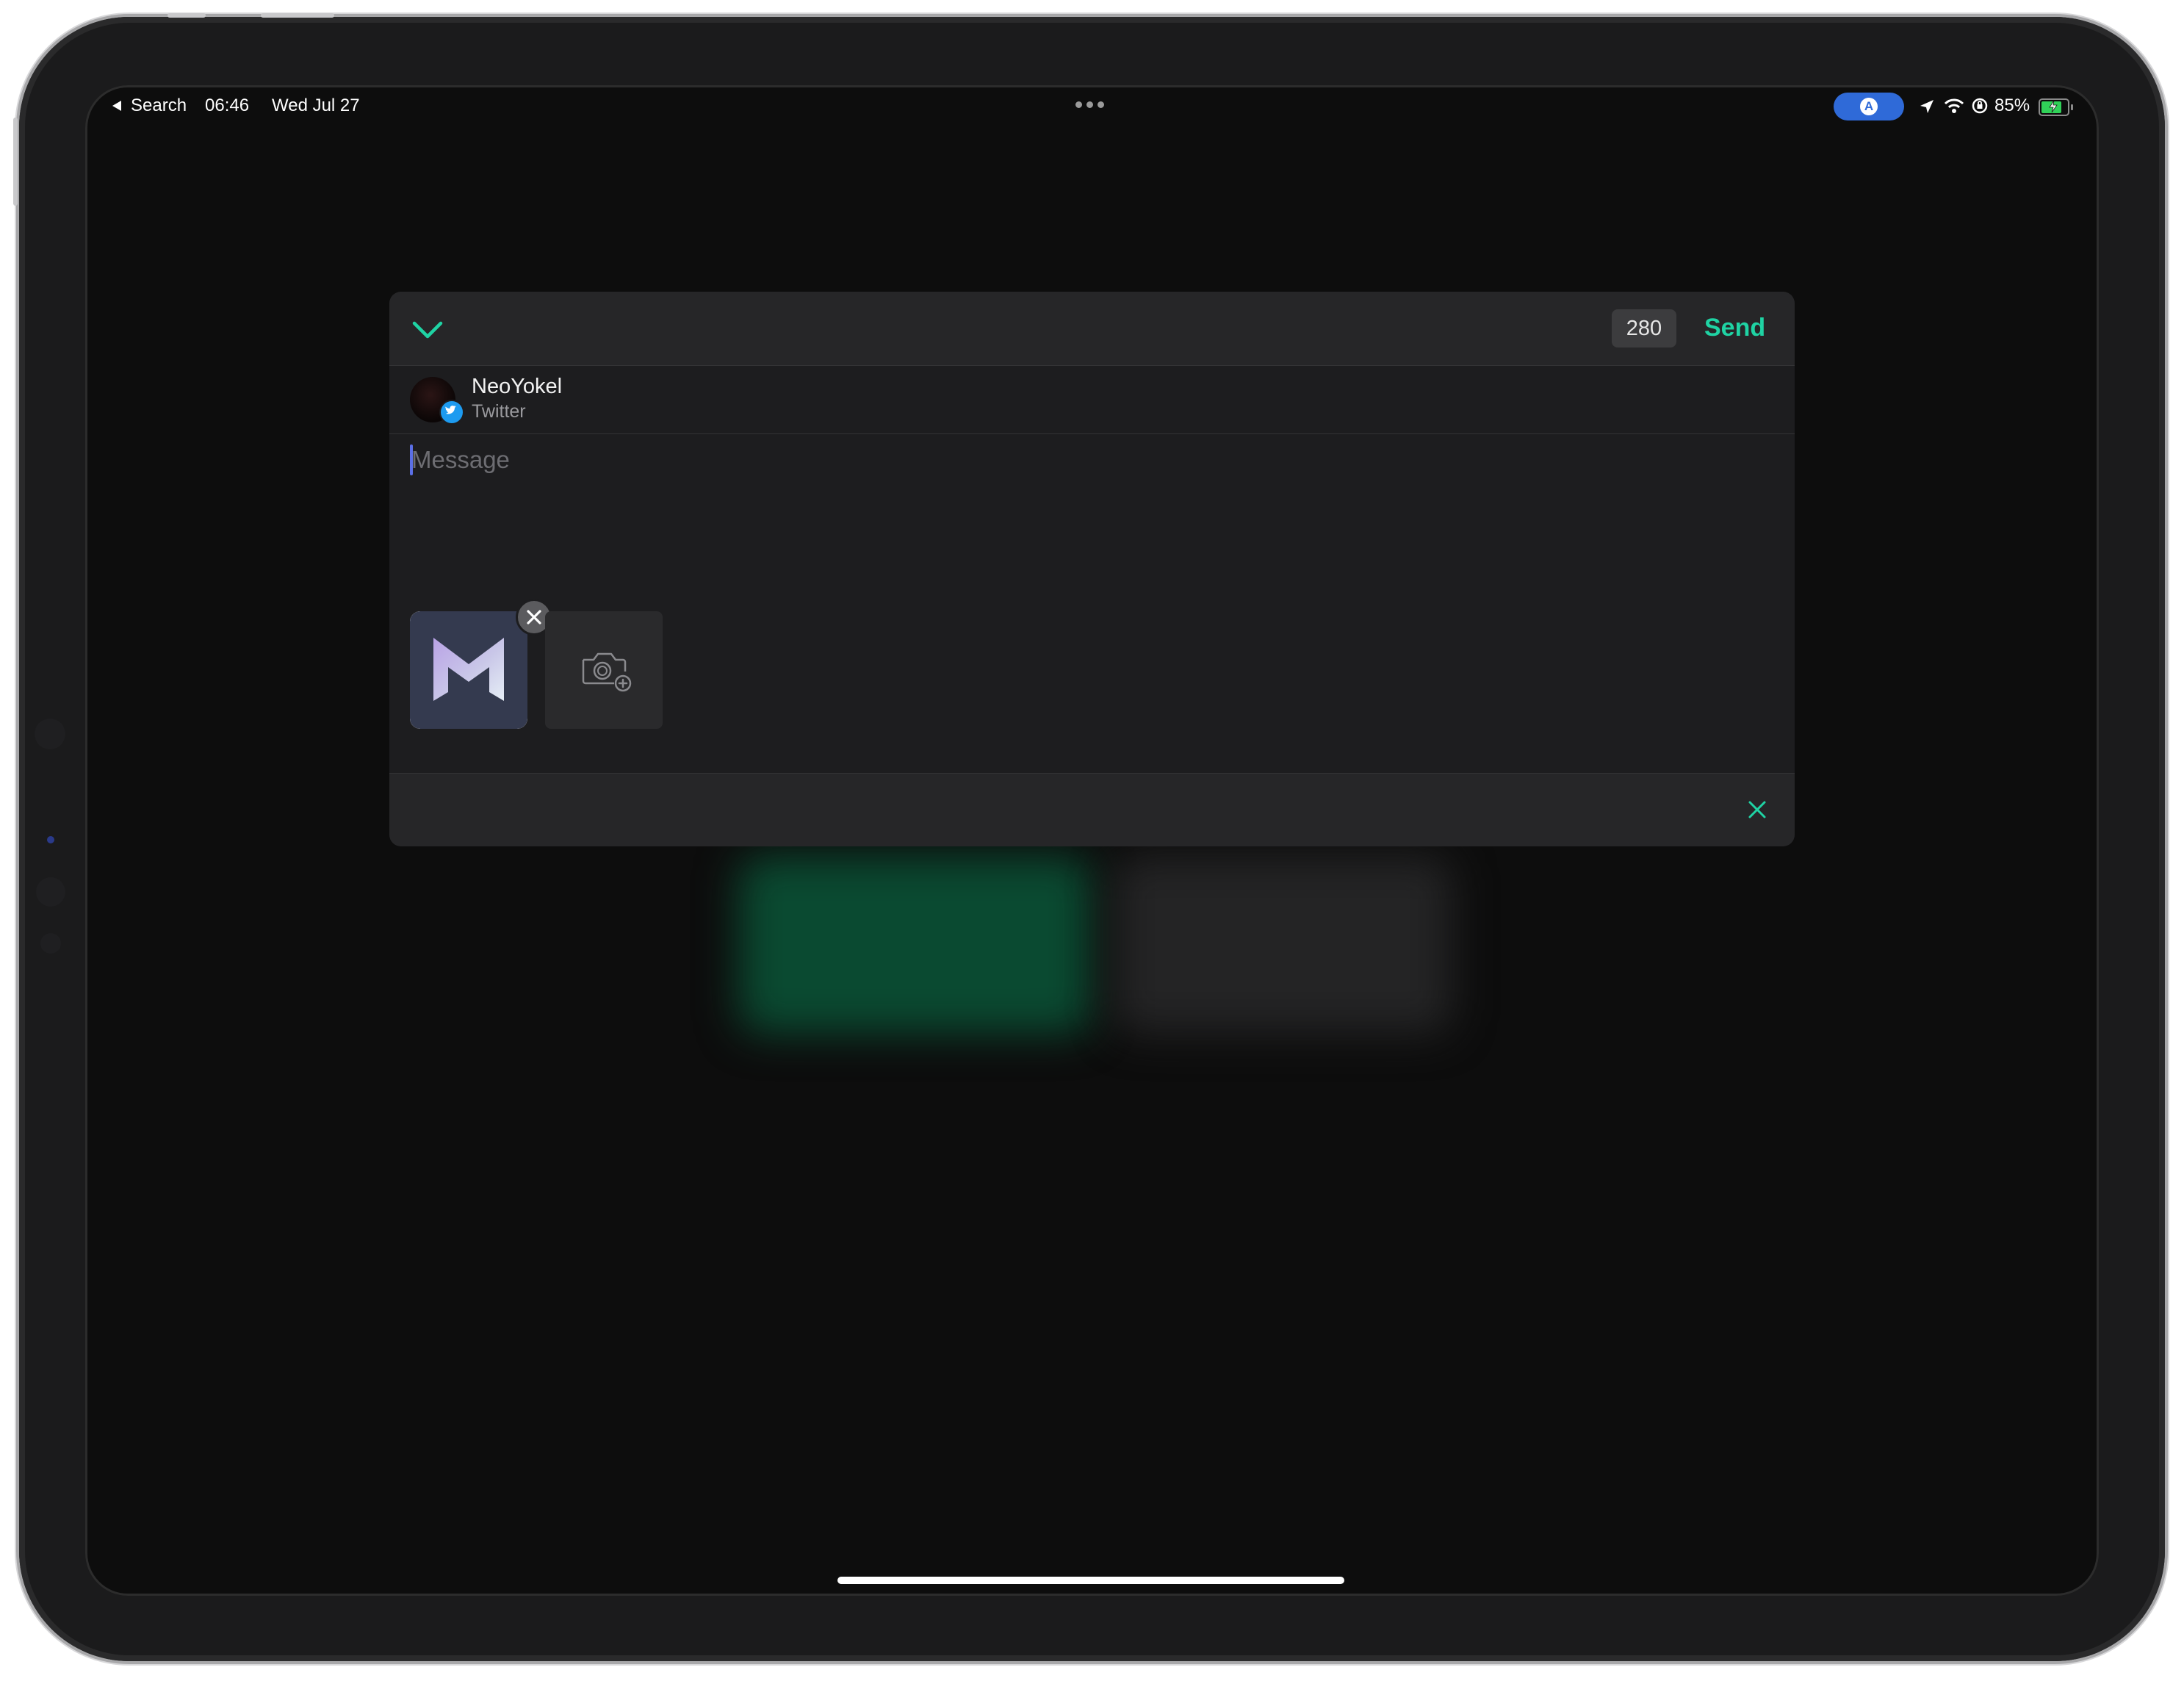  What do you see at coordinates (1090, 460) in the screenshot?
I see `message-input: Message` at bounding box center [1090, 460].